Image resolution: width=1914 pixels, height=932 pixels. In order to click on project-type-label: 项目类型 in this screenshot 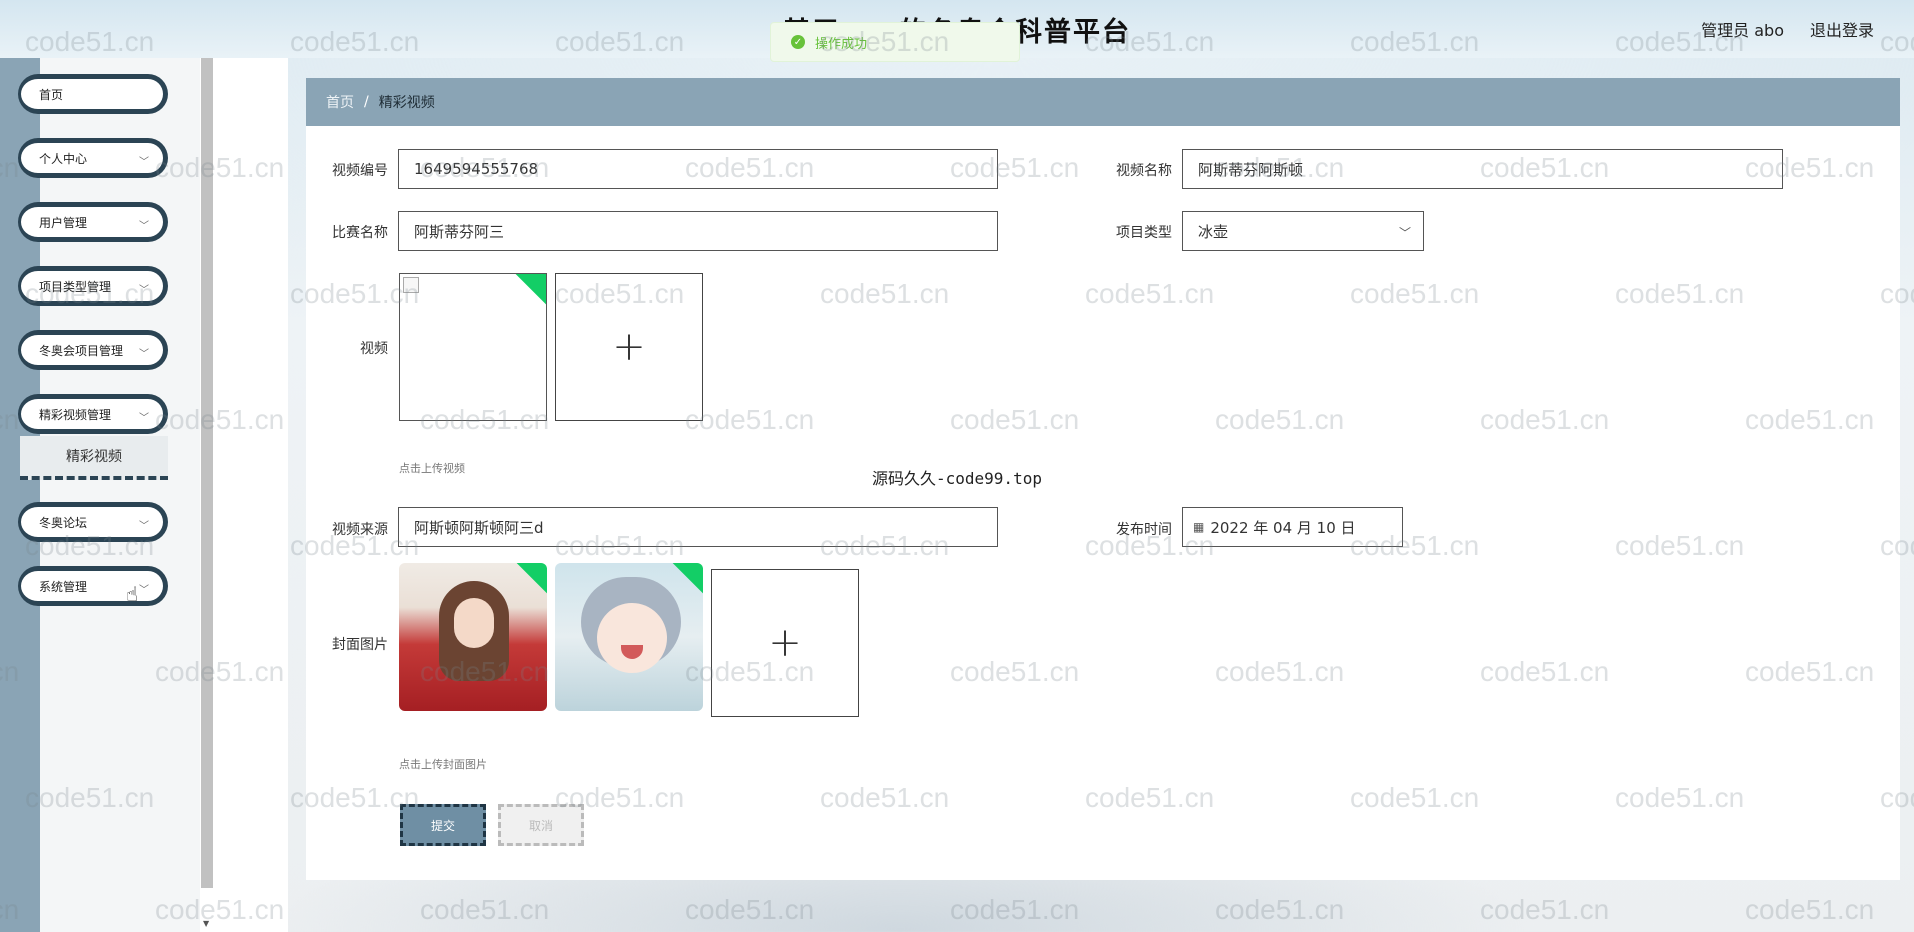, I will do `click(1144, 233)`.